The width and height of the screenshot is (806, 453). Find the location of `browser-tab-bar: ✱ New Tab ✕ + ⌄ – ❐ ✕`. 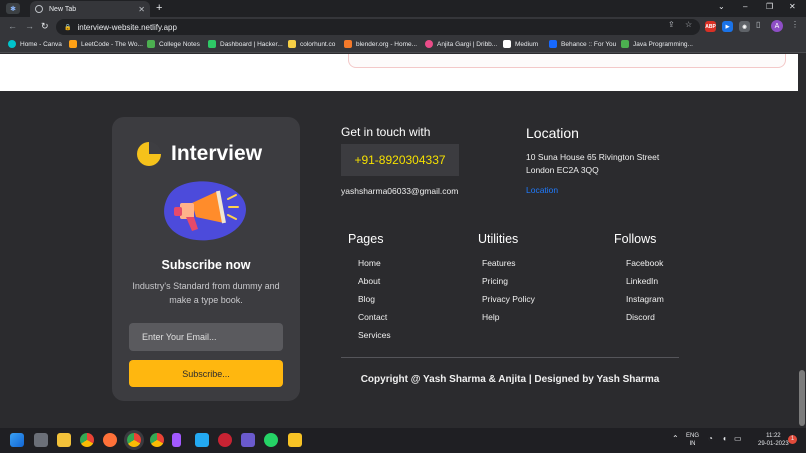

browser-tab-bar: ✱ New Tab ✕ + ⌄ – ❐ ✕ is located at coordinates (403, 8).